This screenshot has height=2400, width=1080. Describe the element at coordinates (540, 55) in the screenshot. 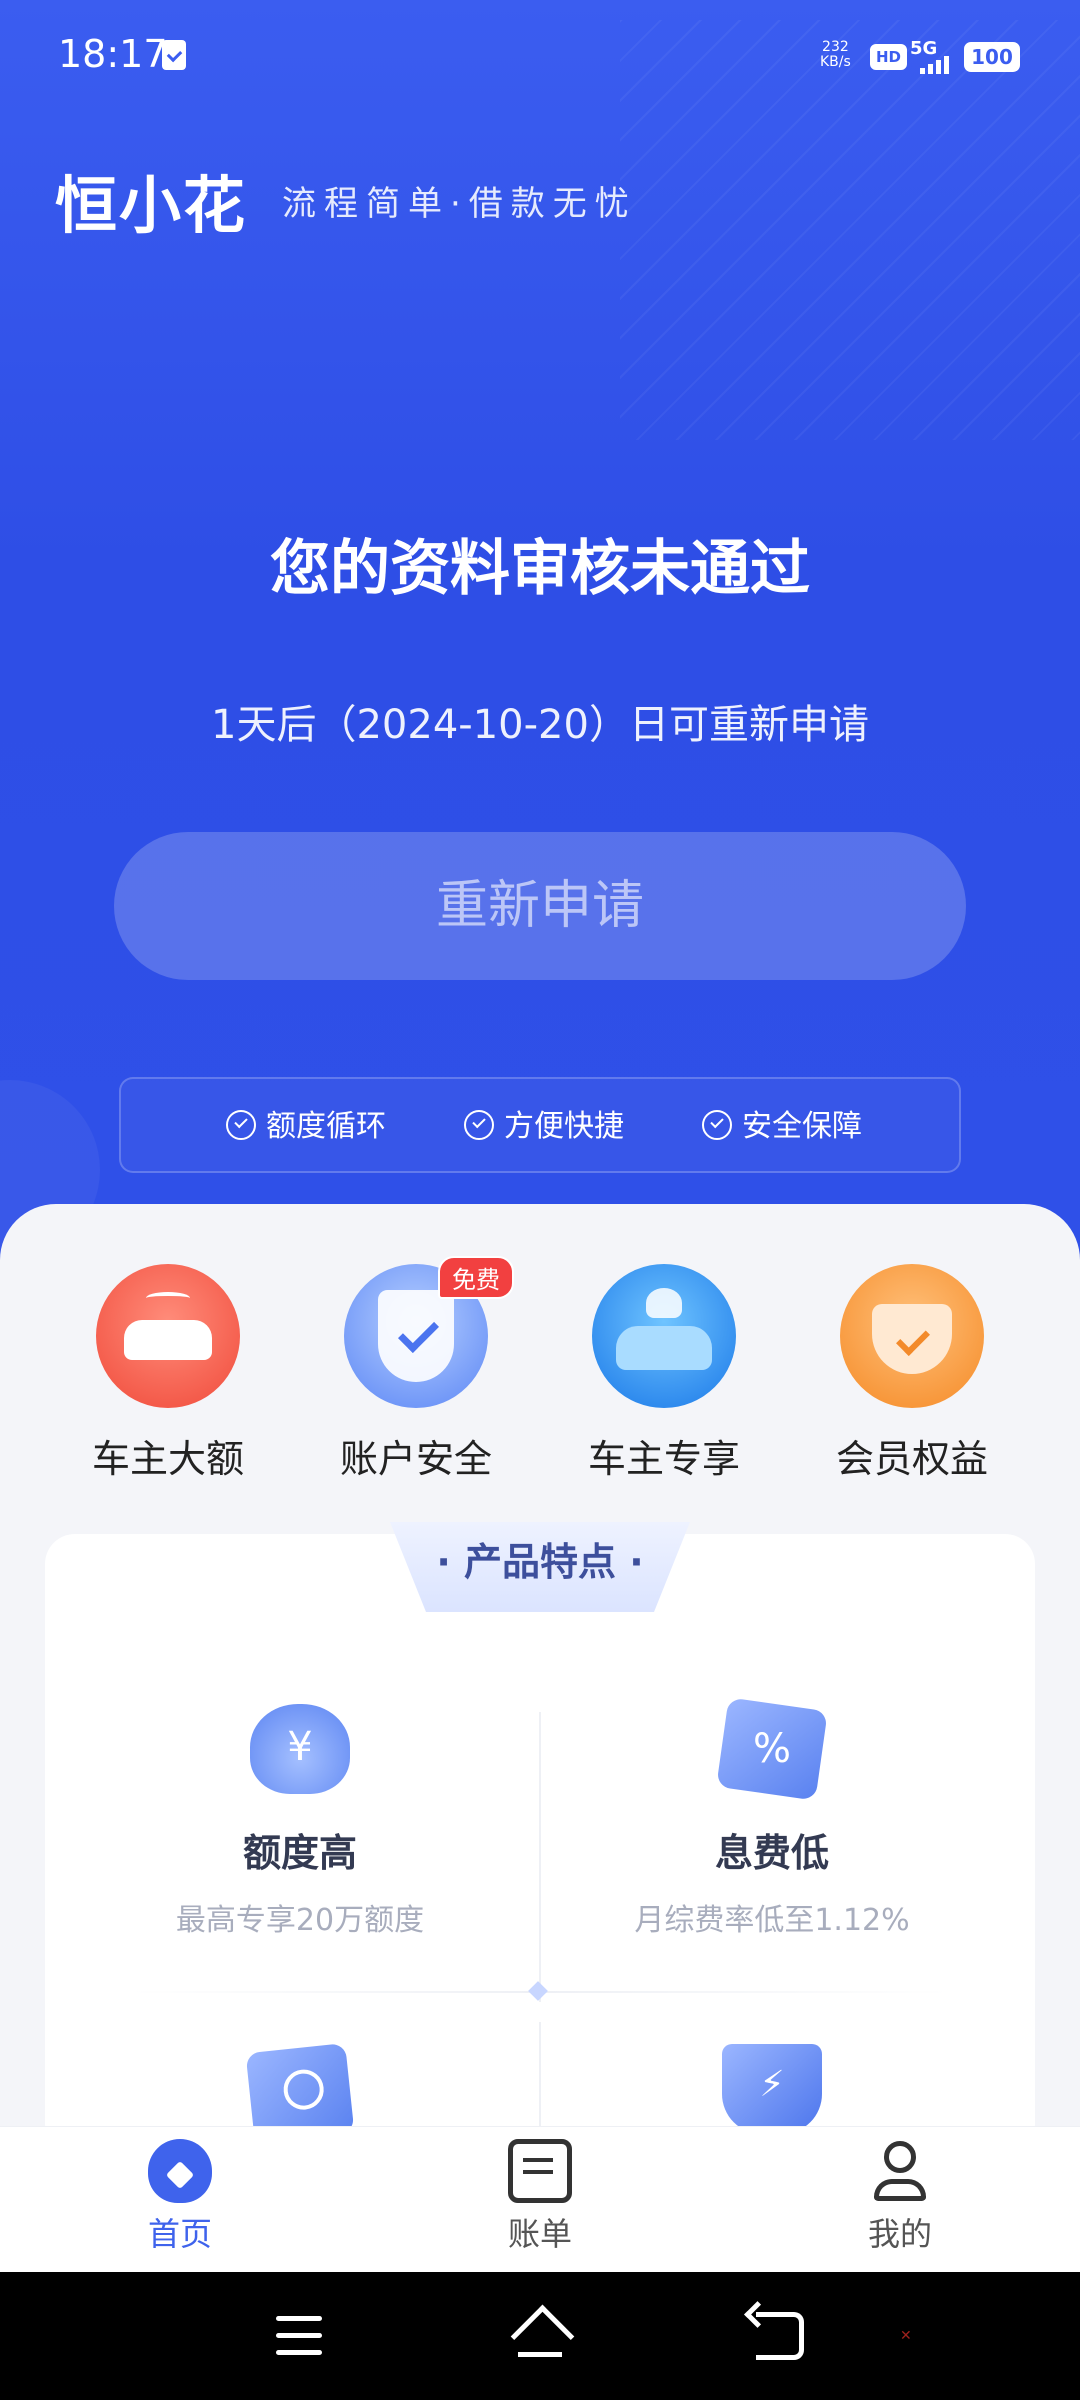

I see `status-bar: 18:17 232 KB/s HD 5G 100` at that location.